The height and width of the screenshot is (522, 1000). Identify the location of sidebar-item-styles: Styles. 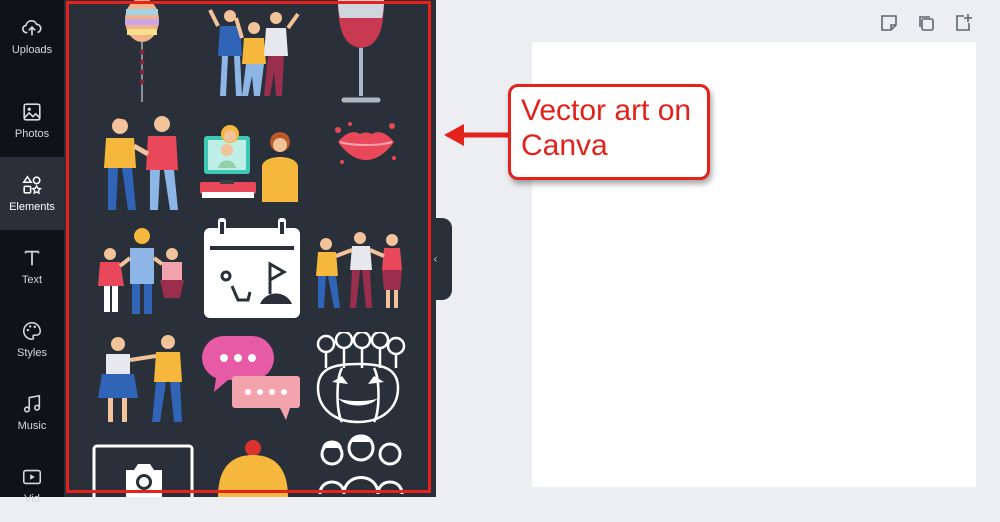
(32, 339).